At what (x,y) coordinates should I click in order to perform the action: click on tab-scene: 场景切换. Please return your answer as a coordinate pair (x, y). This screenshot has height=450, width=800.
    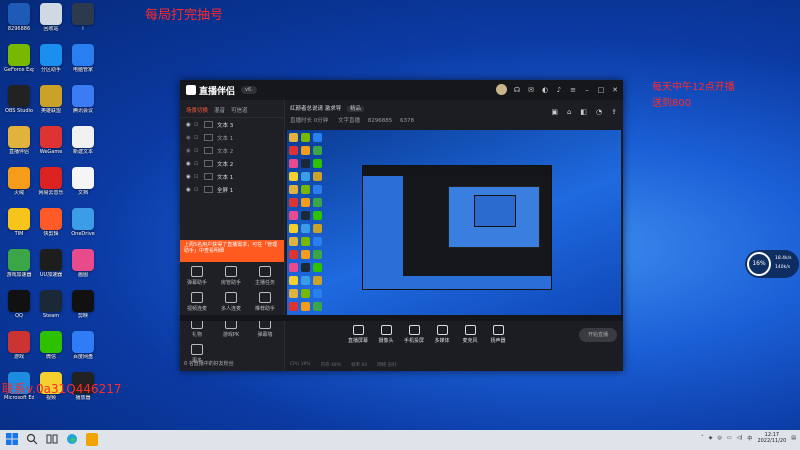
    Looking at the image, I should click on (197, 110).